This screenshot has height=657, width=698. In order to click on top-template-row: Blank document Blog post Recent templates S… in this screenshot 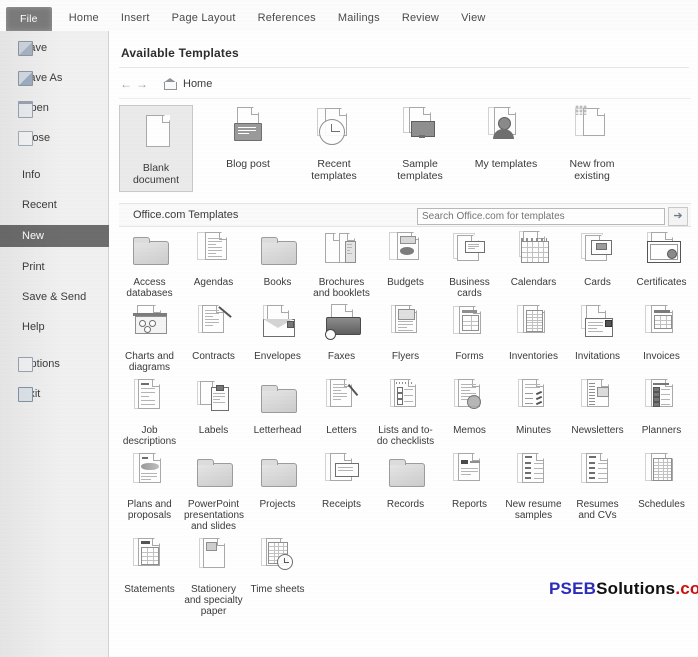, I will do `click(405, 153)`.